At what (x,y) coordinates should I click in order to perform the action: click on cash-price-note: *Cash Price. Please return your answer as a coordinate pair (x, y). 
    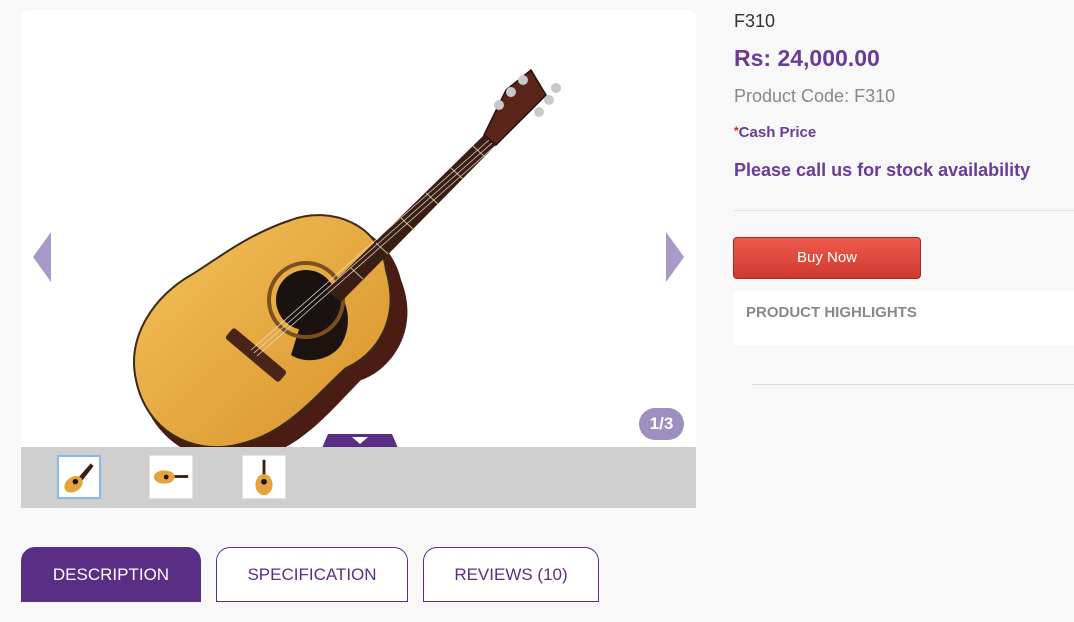
    Looking at the image, I should click on (775, 132).